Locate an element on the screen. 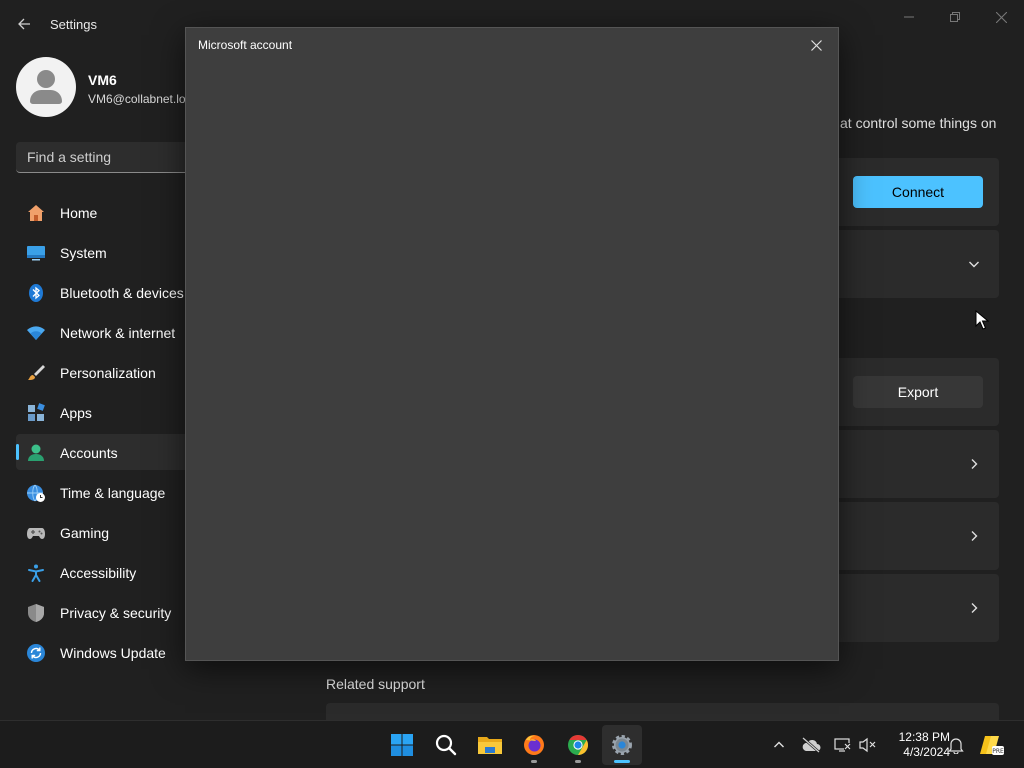  network-tray-button is located at coordinates (843, 745).